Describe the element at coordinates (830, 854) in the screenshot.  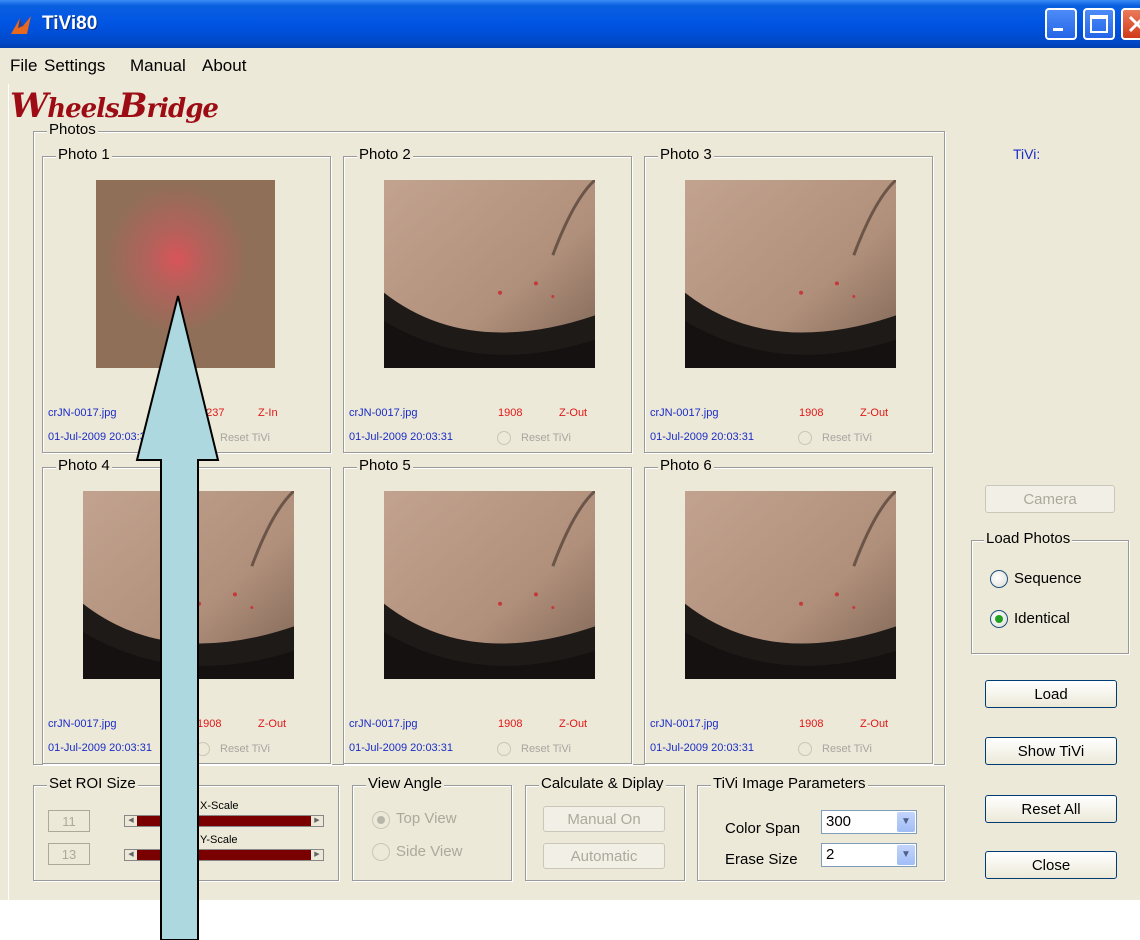
I see `erase-size-value: 2` at that location.